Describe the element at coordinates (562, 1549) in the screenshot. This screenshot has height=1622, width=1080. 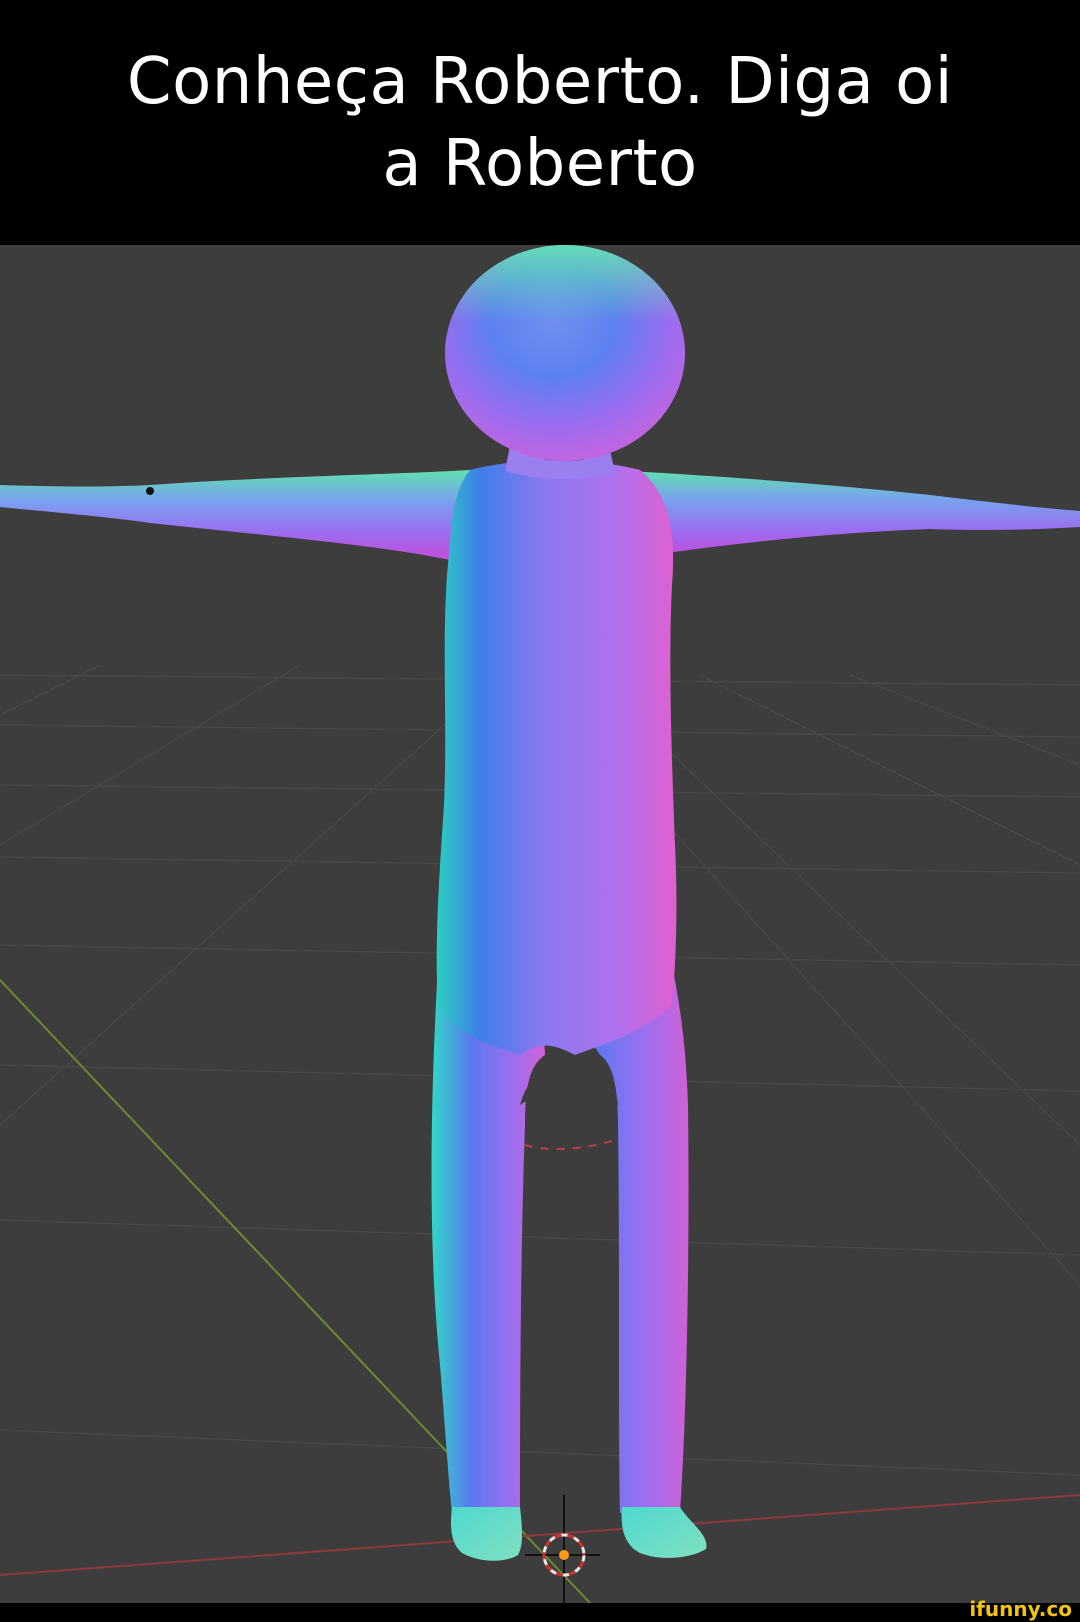
I see `3d-cursor-icon` at that location.